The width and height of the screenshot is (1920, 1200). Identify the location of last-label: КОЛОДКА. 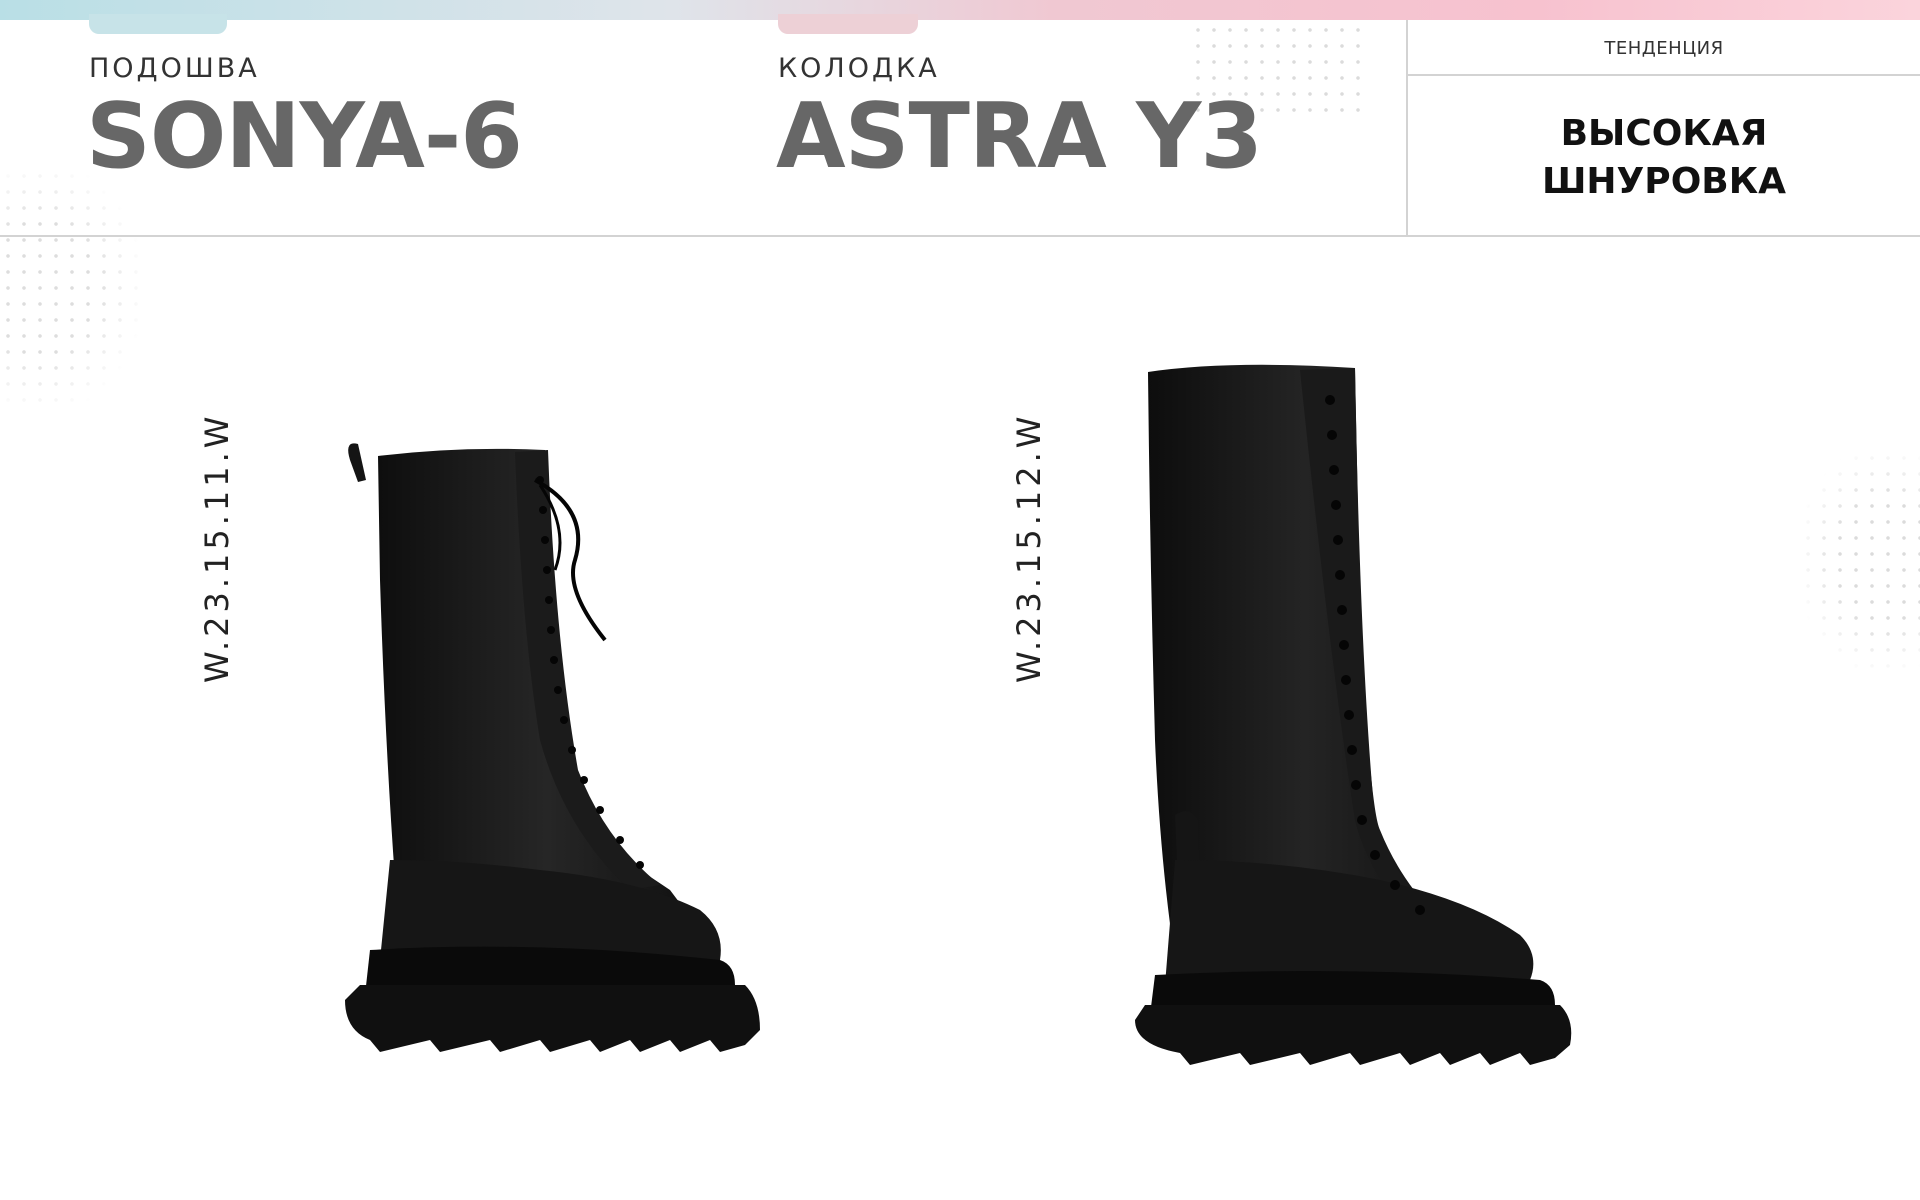
(859, 68).